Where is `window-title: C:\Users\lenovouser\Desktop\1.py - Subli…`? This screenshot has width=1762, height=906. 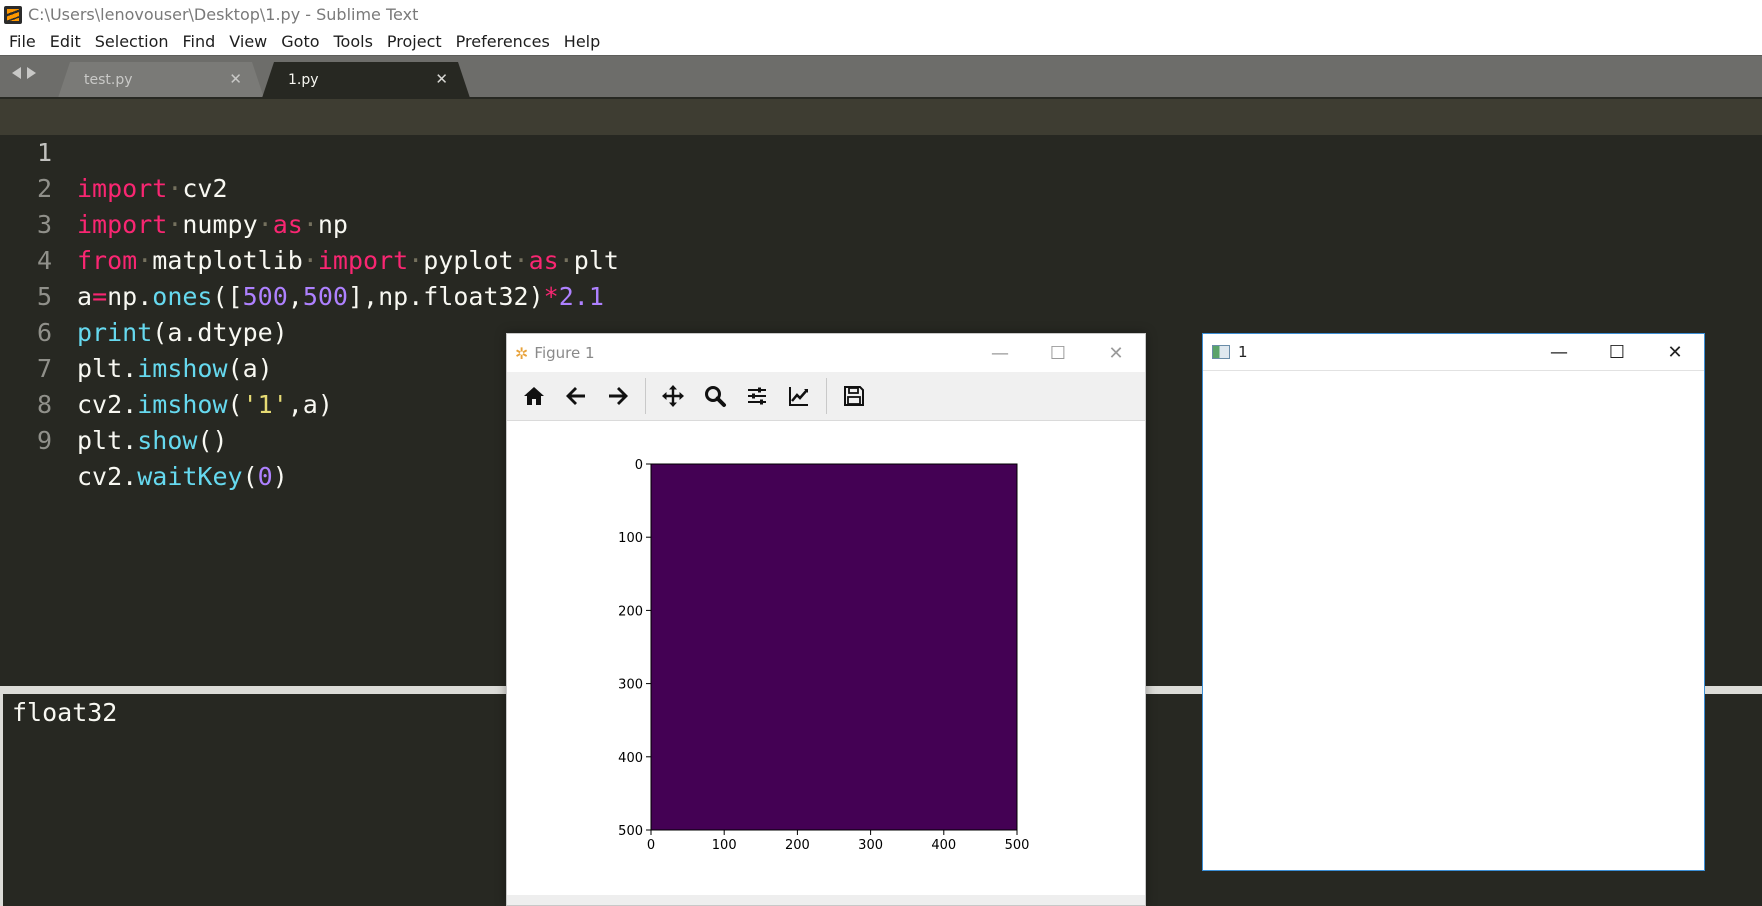 window-title: C:\Users\lenovouser\Desktop\1.py - Subli… is located at coordinates (223, 14).